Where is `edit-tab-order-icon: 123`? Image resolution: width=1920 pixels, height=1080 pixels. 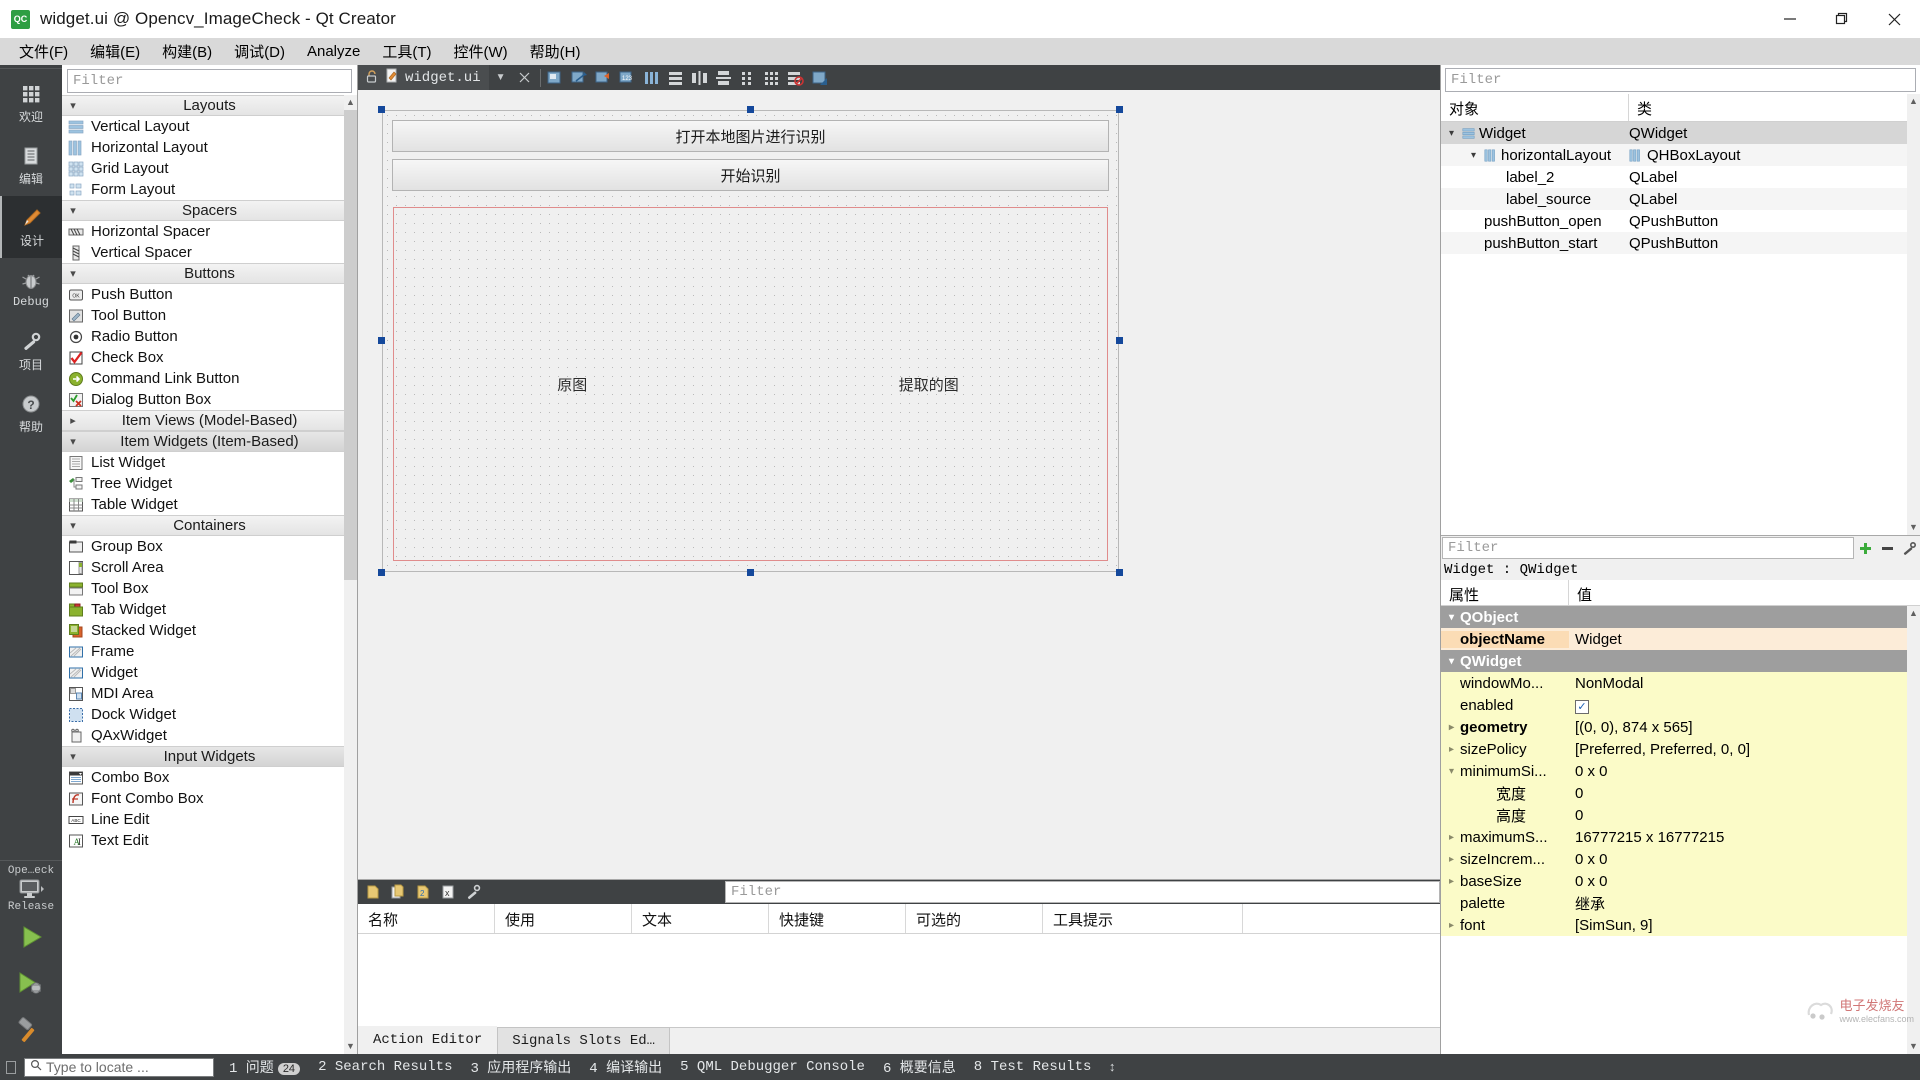 edit-tab-order-icon: 123 is located at coordinates (628, 77).